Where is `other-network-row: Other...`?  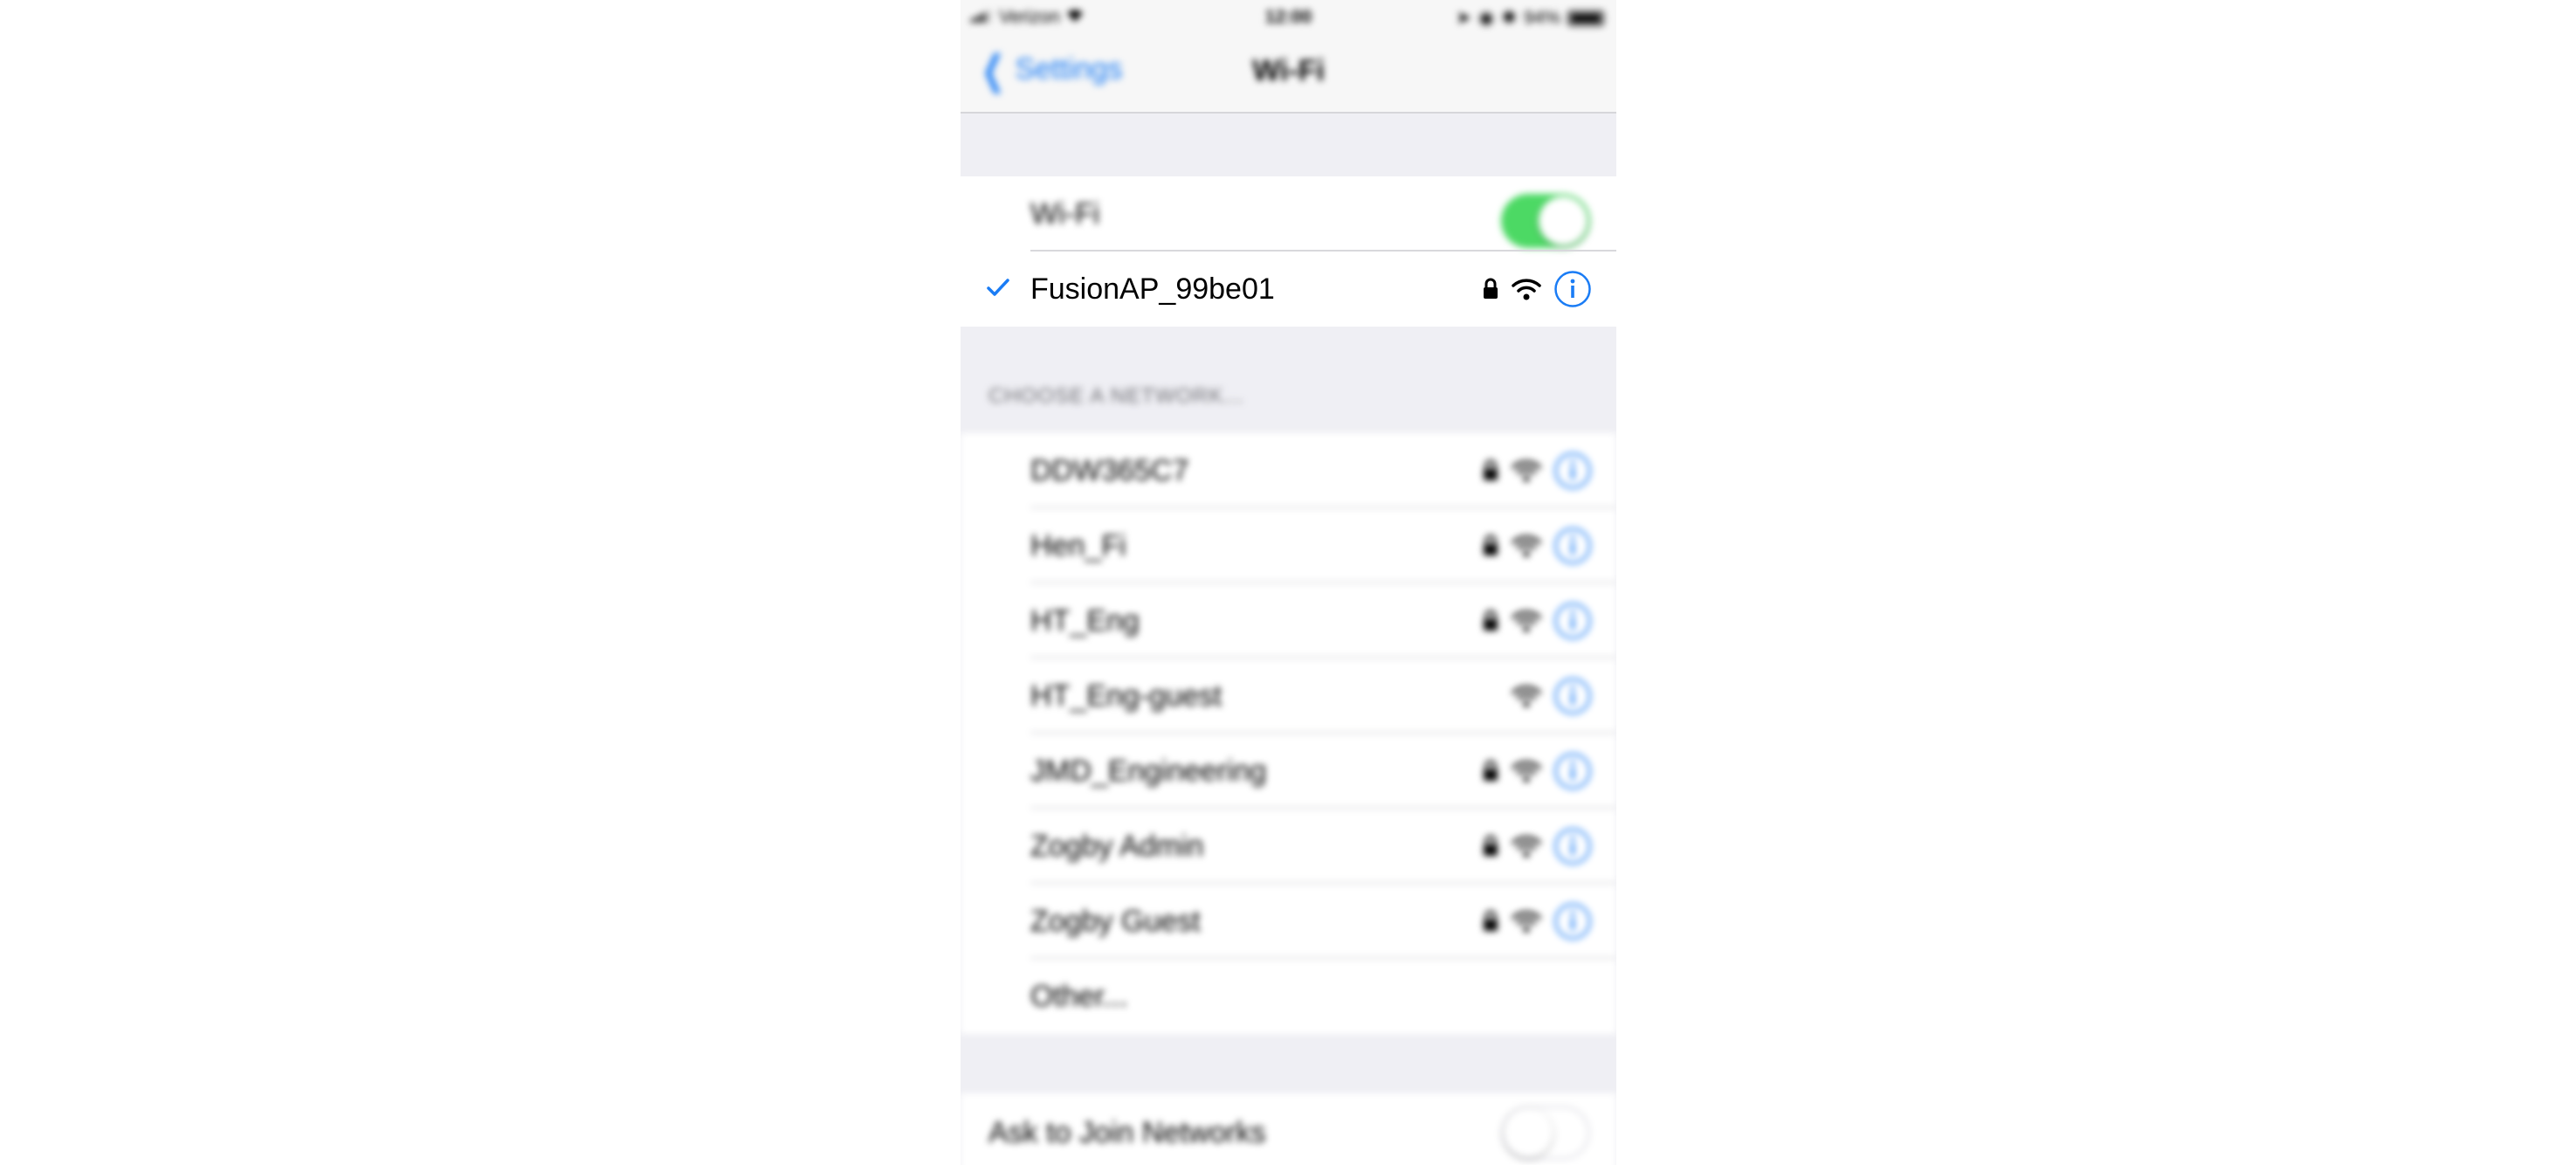
other-network-row: Other... is located at coordinates (1288, 997).